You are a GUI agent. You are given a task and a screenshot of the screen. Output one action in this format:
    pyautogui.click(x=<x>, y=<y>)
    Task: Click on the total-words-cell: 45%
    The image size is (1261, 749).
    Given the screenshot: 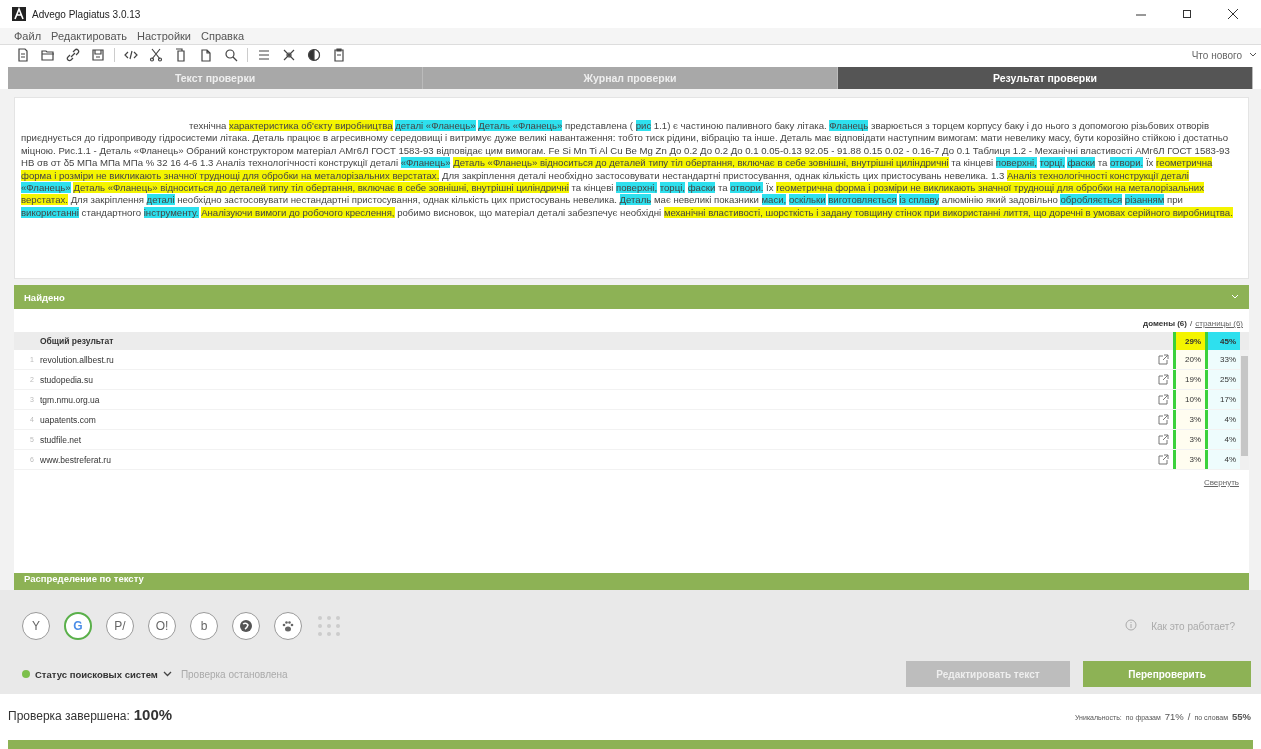 What is the action you would take?
    pyautogui.click(x=1222, y=341)
    